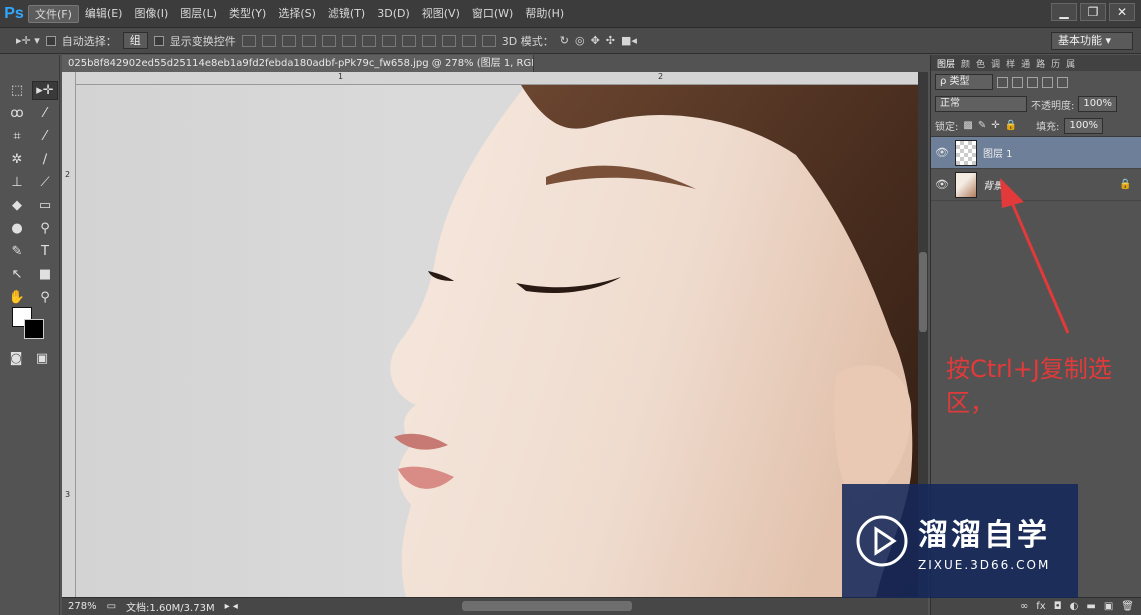 The image size is (1141, 615). I want to click on screen-mode-icon: ▣, so click(42, 358).